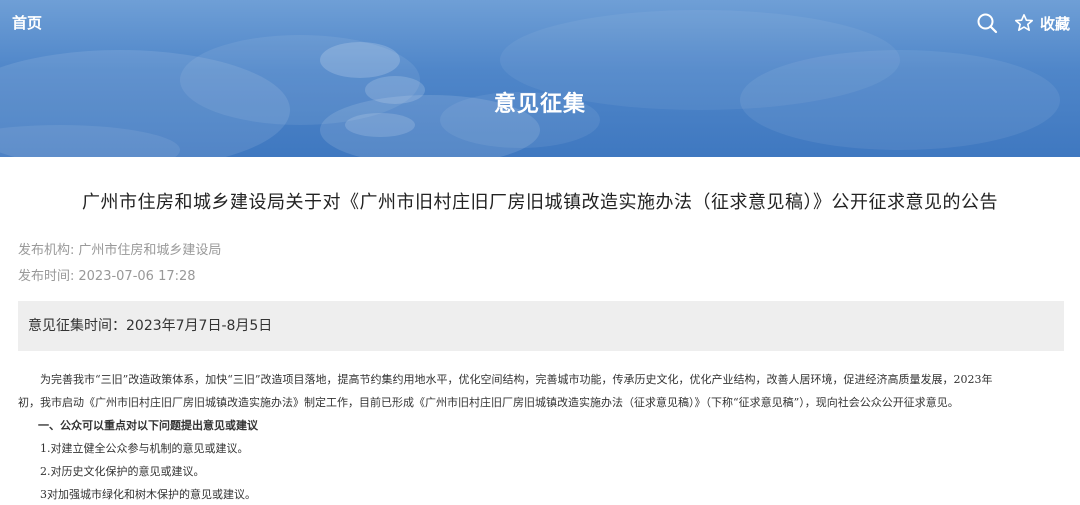 The width and height of the screenshot is (1080, 505). I want to click on publish-time-label: 发布时间:, so click(46, 276).